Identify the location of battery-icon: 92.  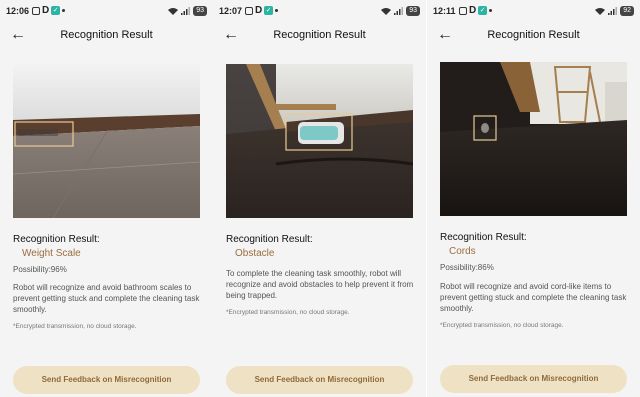
(627, 11).